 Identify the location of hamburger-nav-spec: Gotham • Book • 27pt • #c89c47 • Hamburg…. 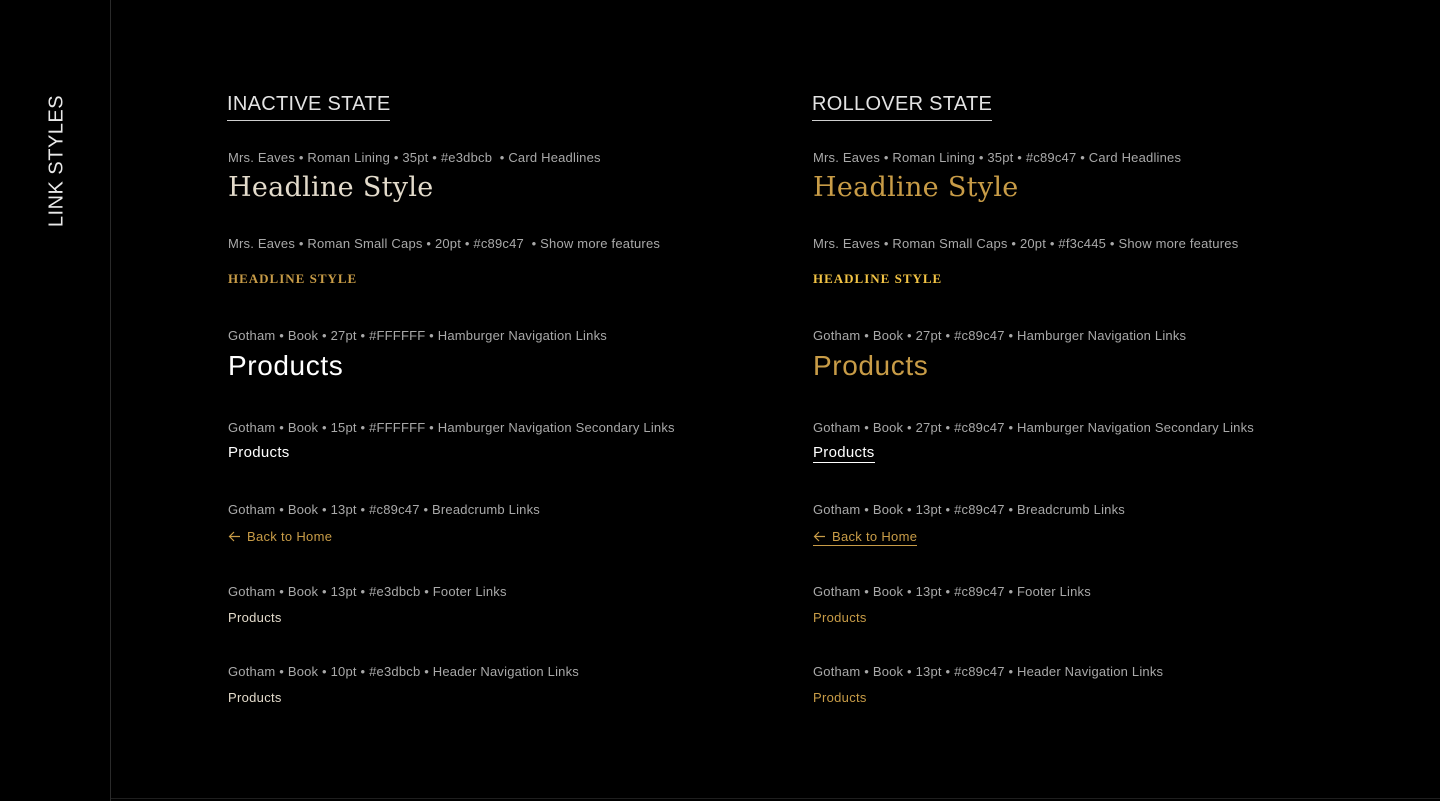
(1000, 335).